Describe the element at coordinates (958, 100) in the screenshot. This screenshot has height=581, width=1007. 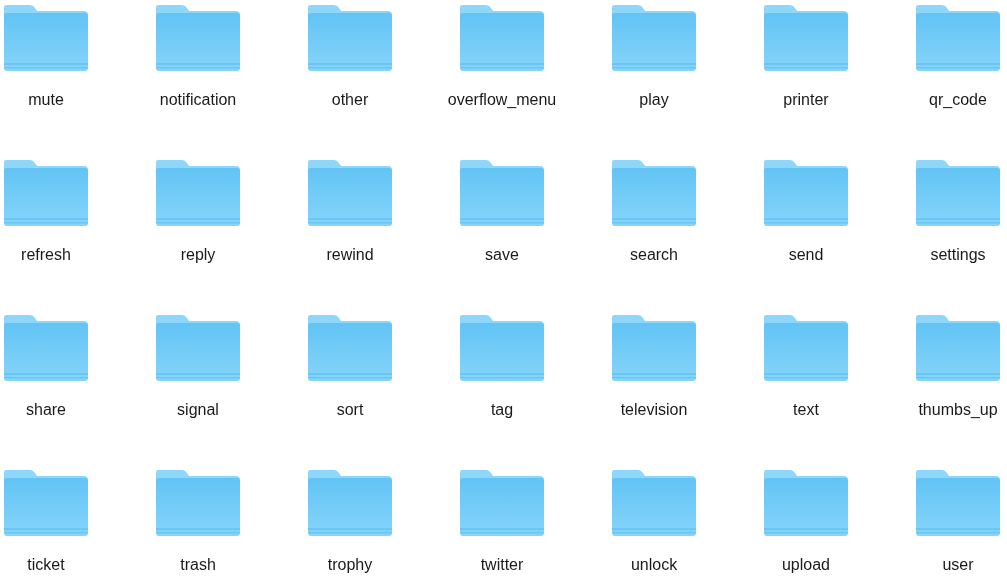
I see `folder-name: qr_code` at that location.